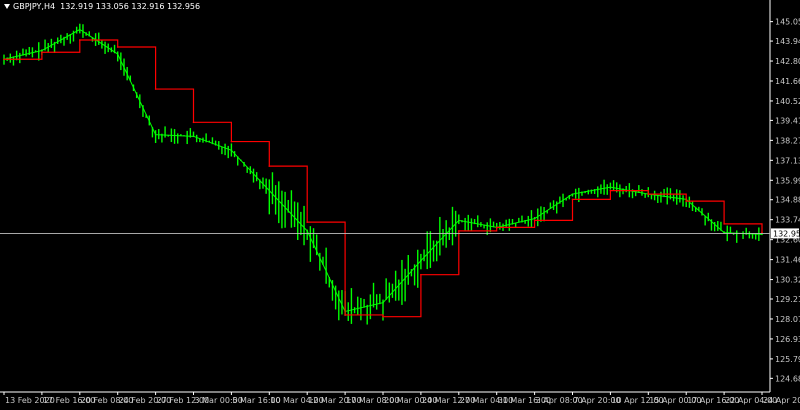 The width and height of the screenshot is (800, 410). Describe the element at coordinates (787, 299) in the screenshot. I see `y-tick-label: 129.210` at that location.